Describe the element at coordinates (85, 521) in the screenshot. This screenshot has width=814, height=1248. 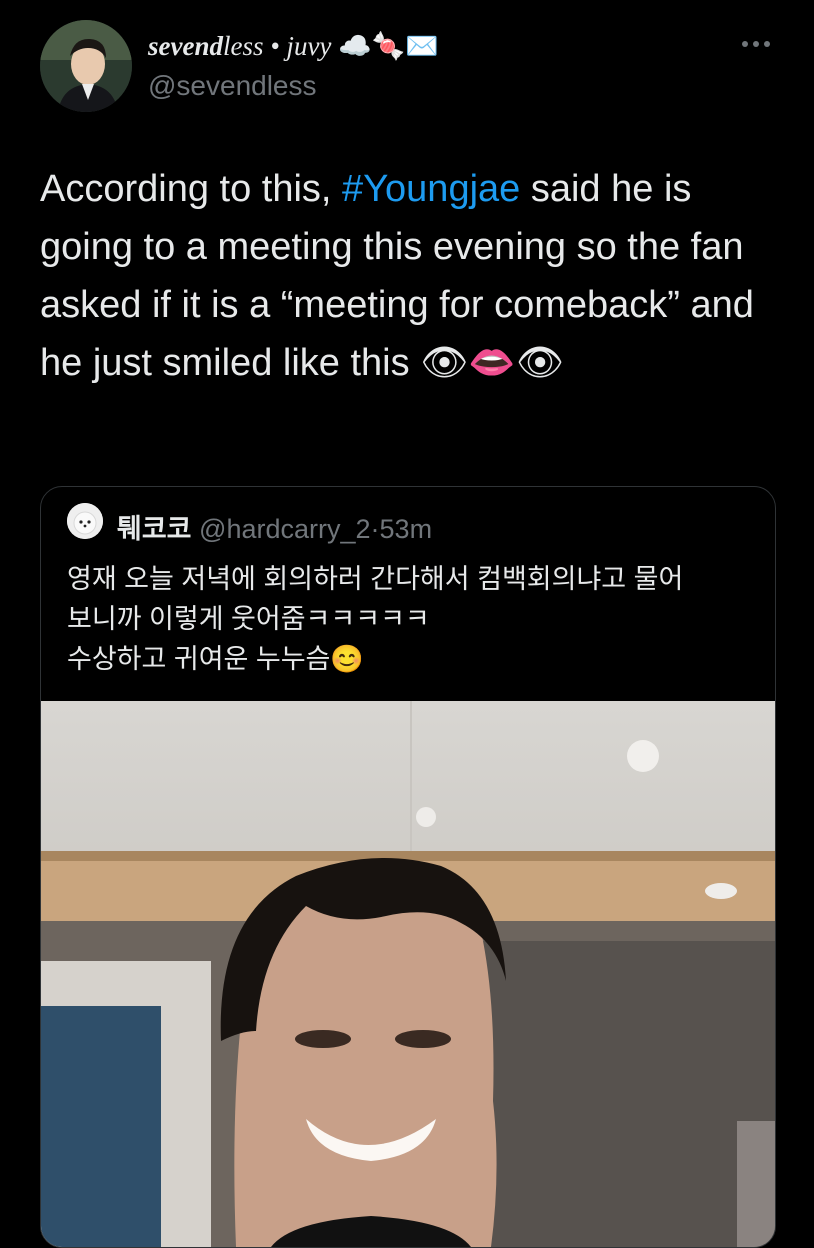
I see `quoted-author-avatar` at that location.